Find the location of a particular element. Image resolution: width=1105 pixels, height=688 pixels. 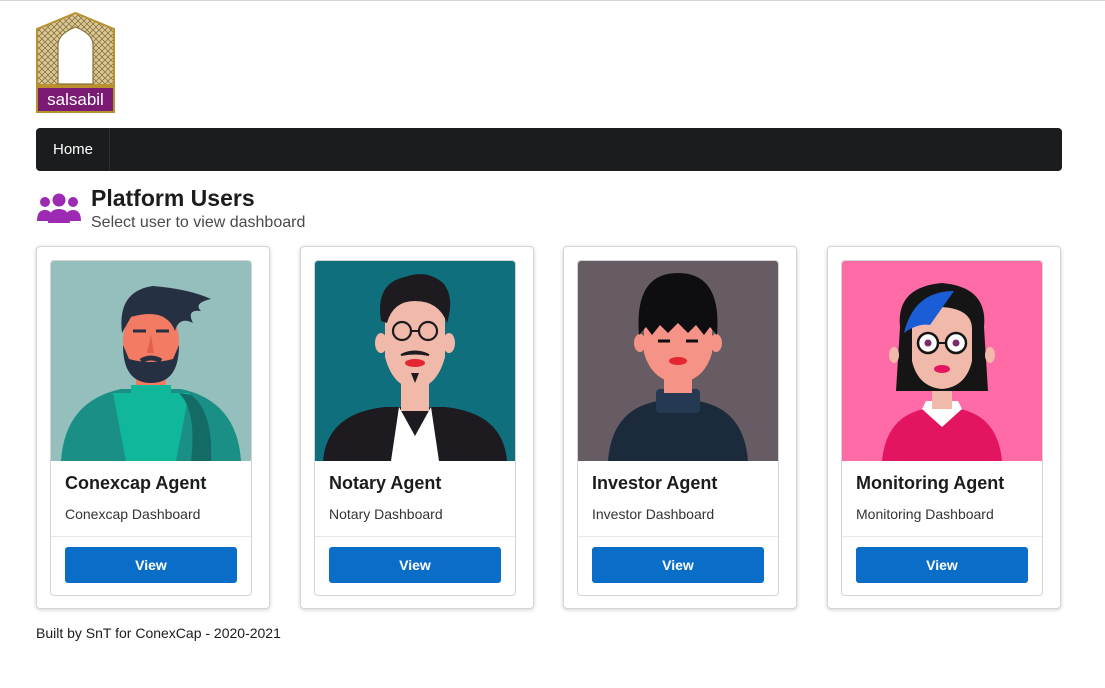

page-title: Platform Users is located at coordinates (173, 198).